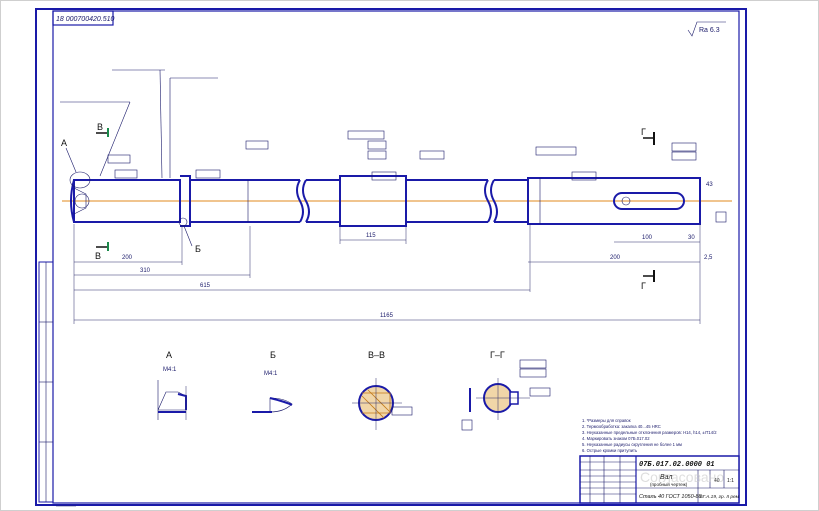 The image size is (819, 511). Describe the element at coordinates (643, 132) in the screenshot. I see `section-G-top-label: Г` at that location.